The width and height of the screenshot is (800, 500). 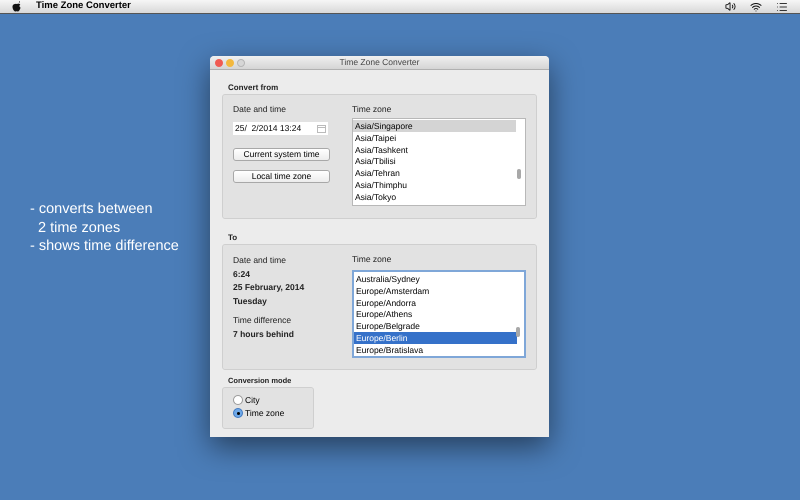 I want to click on time-zone-item: Europe/Berlin, so click(x=435, y=338).